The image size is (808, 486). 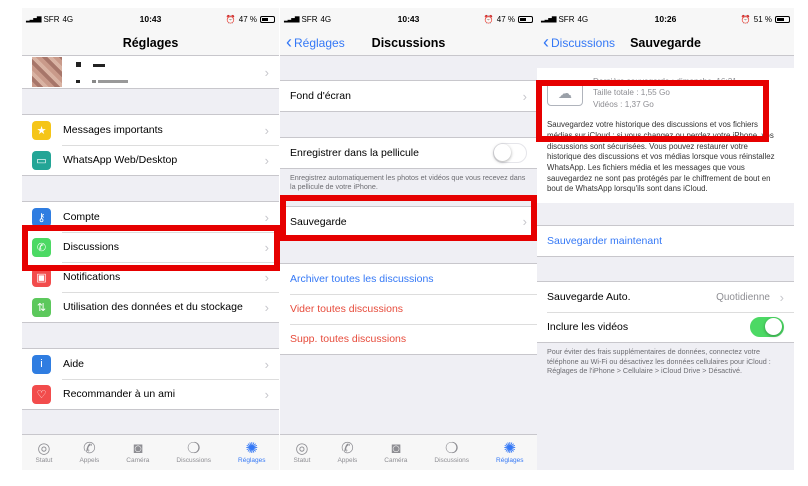 What do you see at coordinates (41, 160) in the screenshot?
I see `laptop-icon: ▭` at bounding box center [41, 160].